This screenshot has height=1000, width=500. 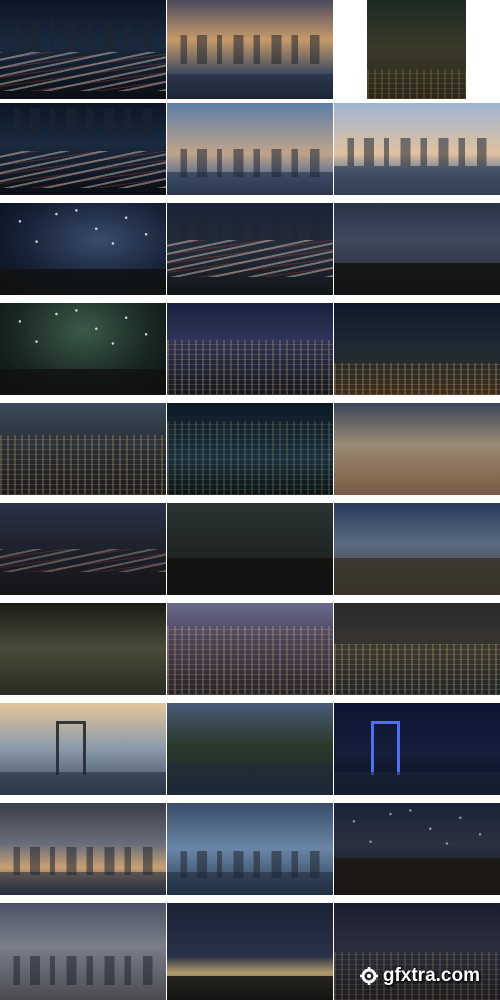 What do you see at coordinates (83, 249) in the screenshot?
I see `thumbnail-milky-way-trees` at bounding box center [83, 249].